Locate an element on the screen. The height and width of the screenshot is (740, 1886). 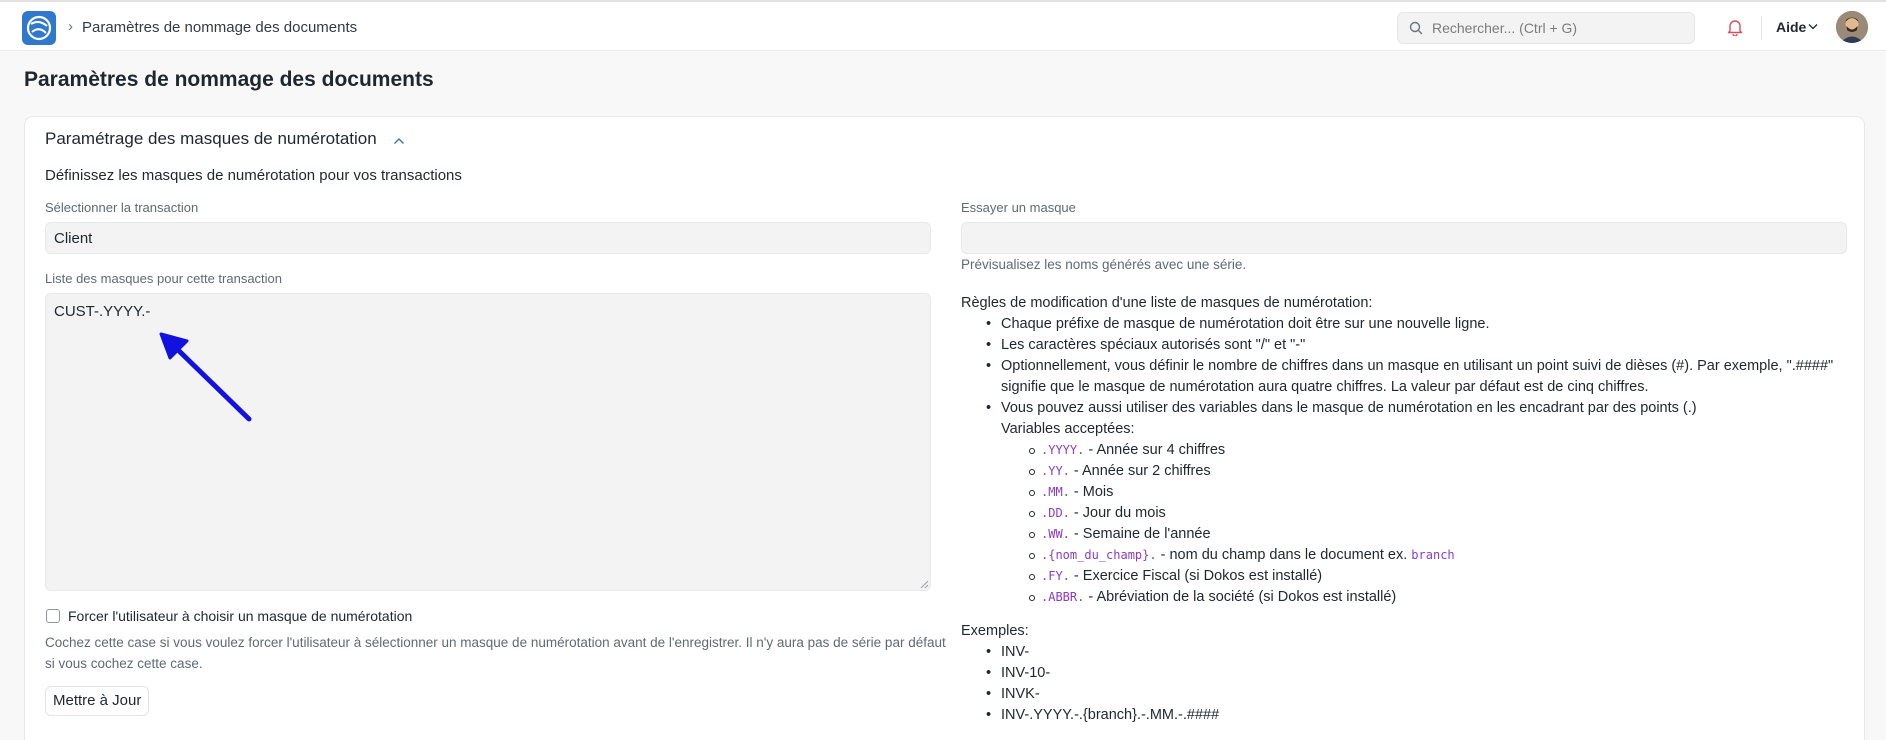
search-bar is located at coordinates (1546, 28).